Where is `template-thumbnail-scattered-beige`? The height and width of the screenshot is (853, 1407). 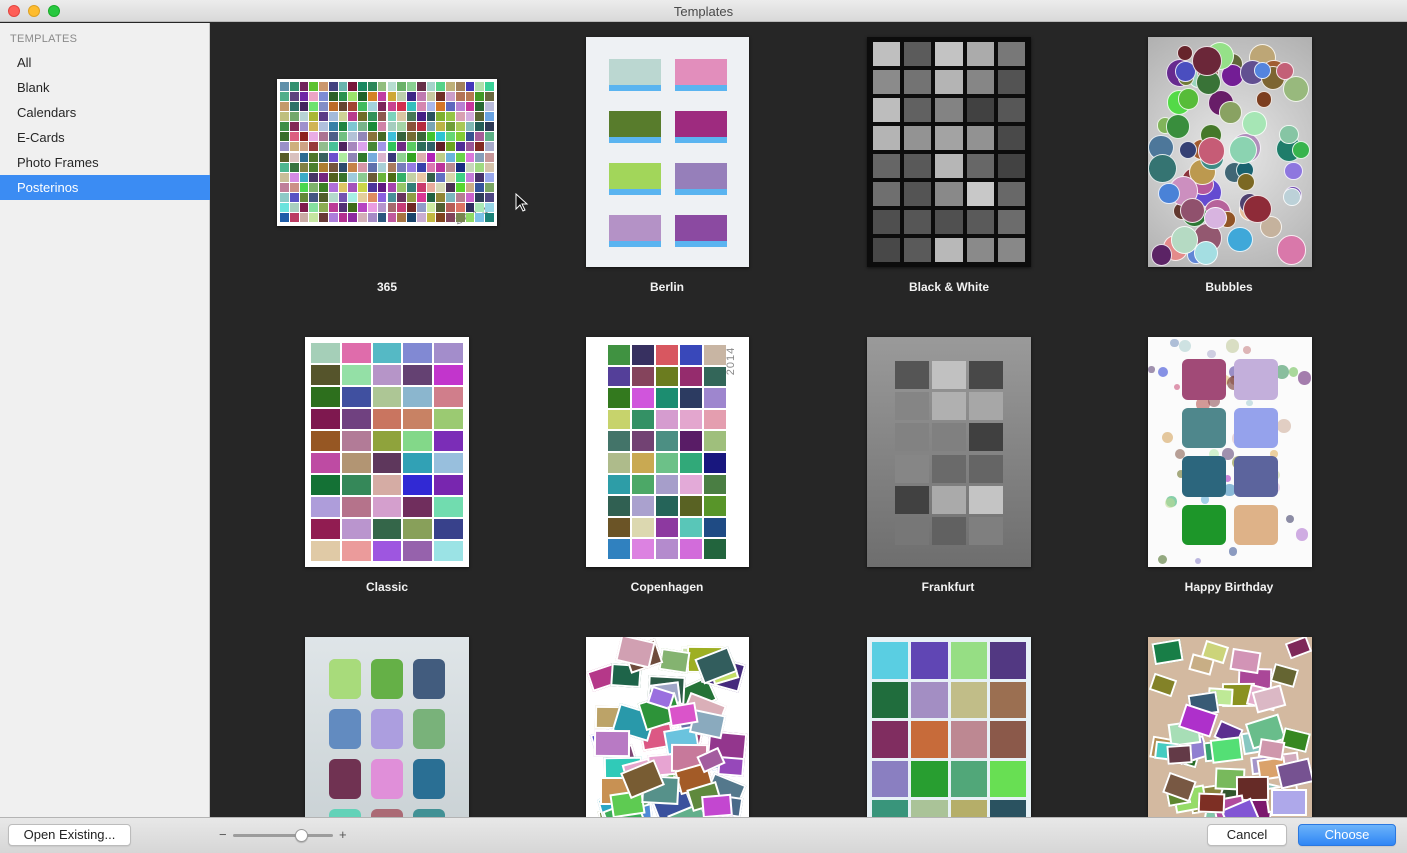 template-thumbnail-scattered-beige is located at coordinates (1230, 727).